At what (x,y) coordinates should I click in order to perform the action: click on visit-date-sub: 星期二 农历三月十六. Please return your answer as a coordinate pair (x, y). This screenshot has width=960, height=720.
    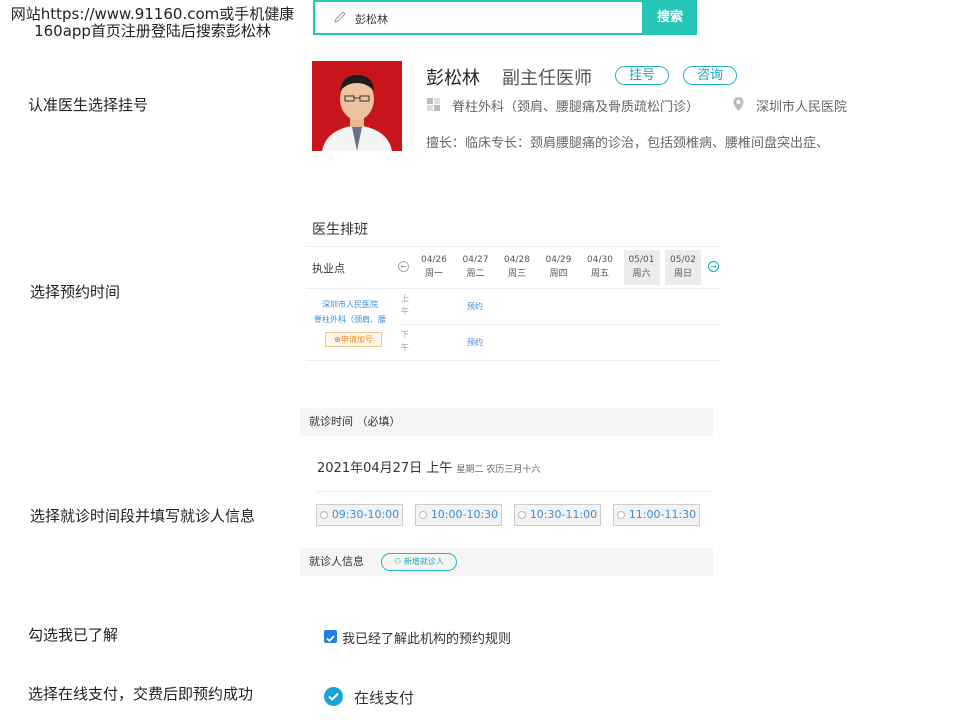
    Looking at the image, I should click on (498, 470).